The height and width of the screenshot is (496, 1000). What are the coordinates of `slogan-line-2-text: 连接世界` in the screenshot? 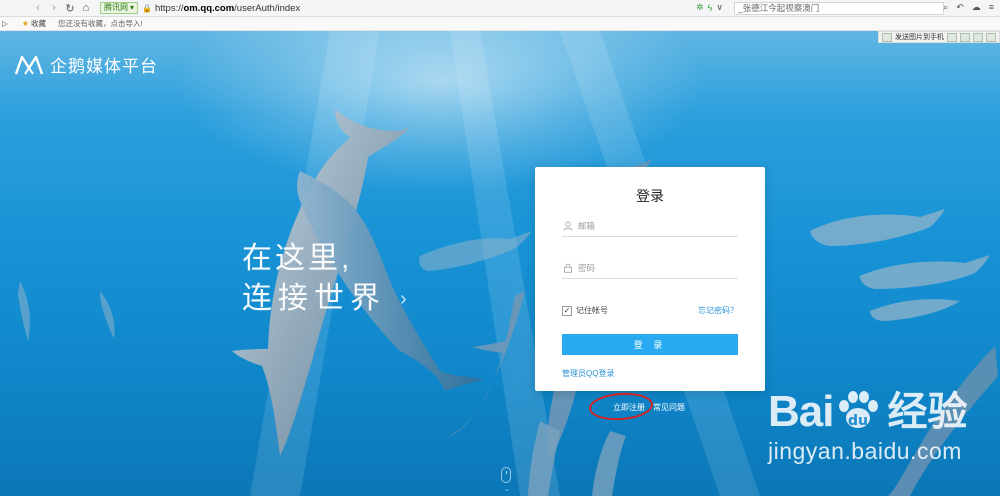 It's located at (314, 298).